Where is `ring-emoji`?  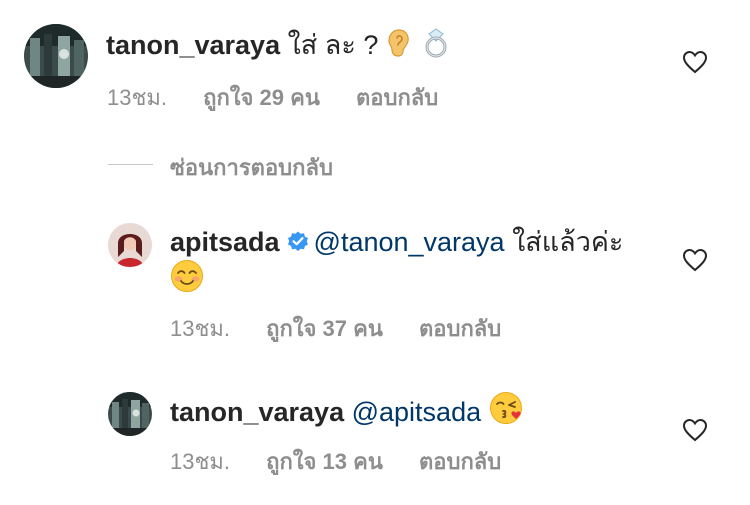 ring-emoji is located at coordinates (436, 47).